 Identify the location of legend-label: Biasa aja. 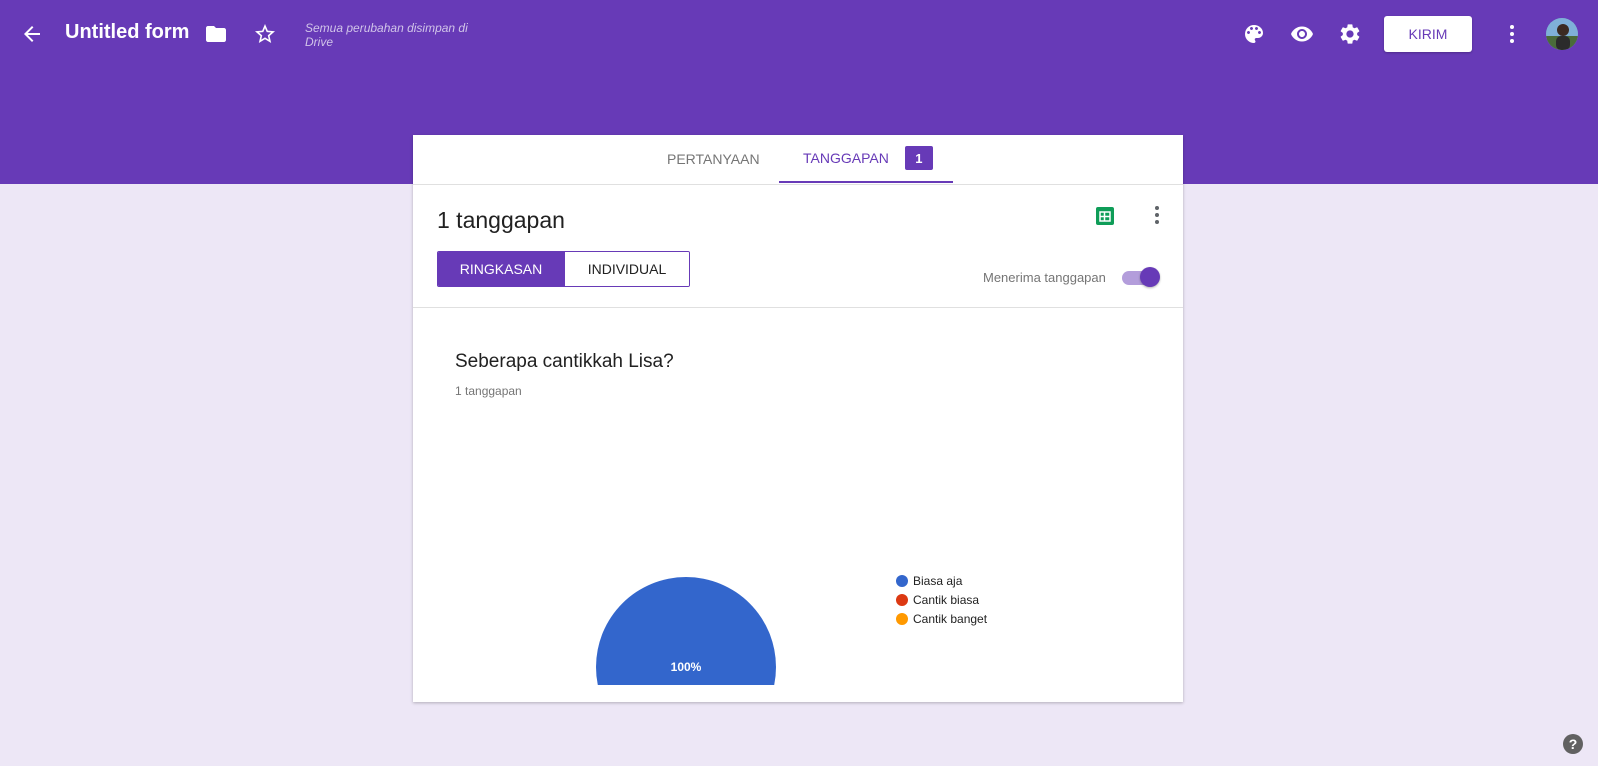
(938, 581).